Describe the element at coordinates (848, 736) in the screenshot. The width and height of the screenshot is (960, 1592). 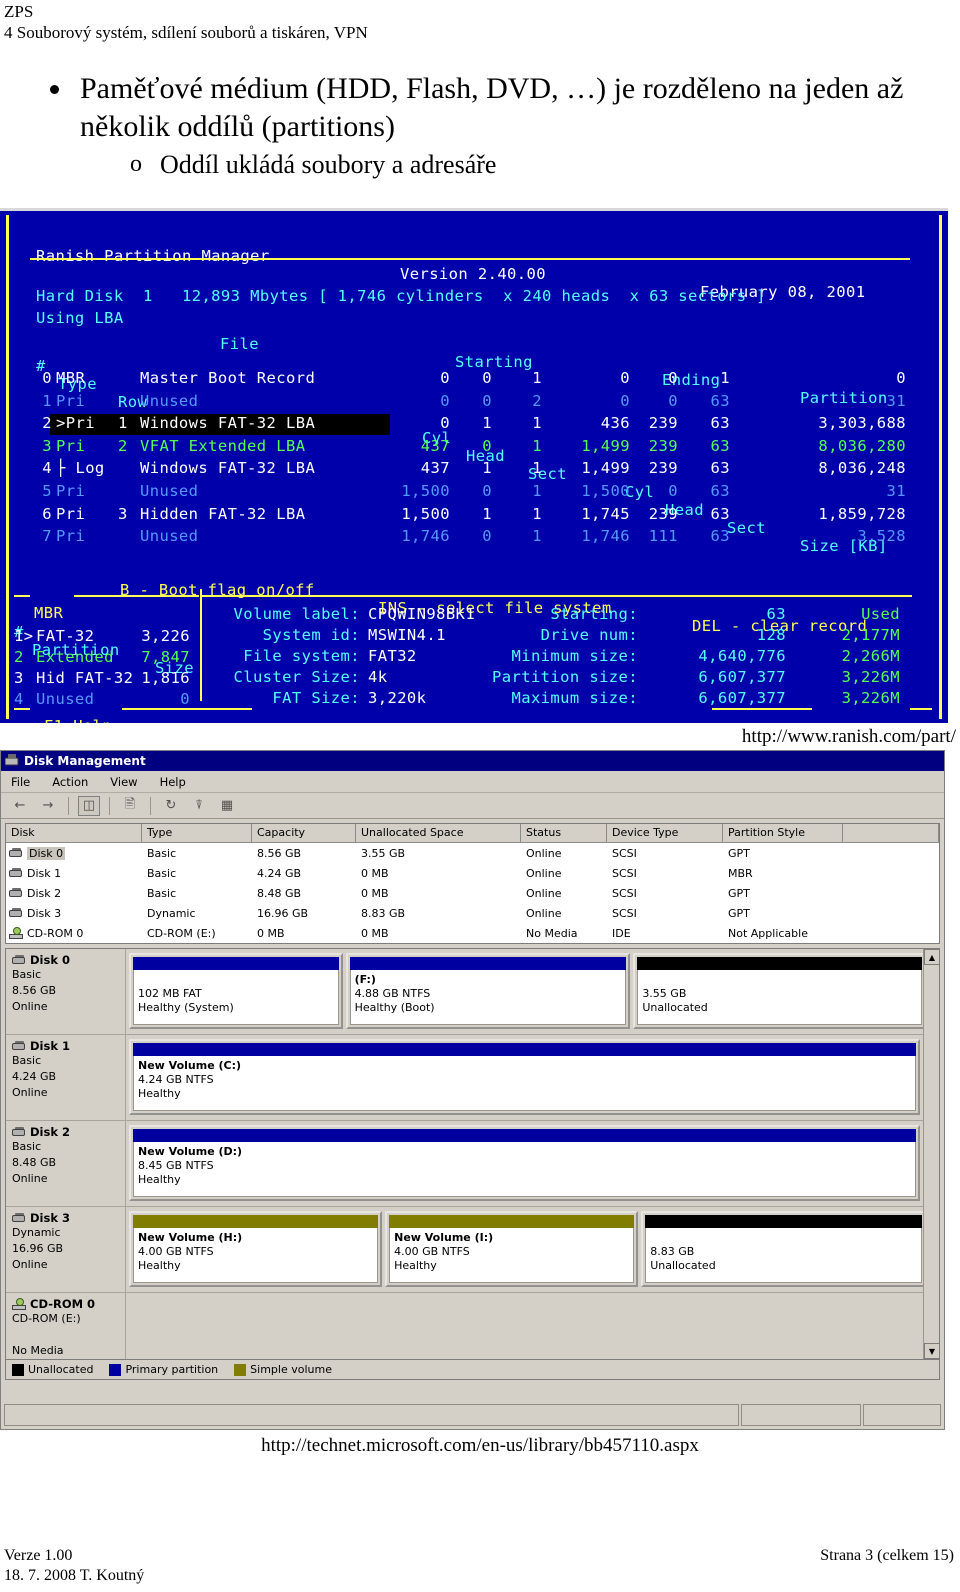
I see `ranish-source-url: http://www.ranish.com/part/` at that location.